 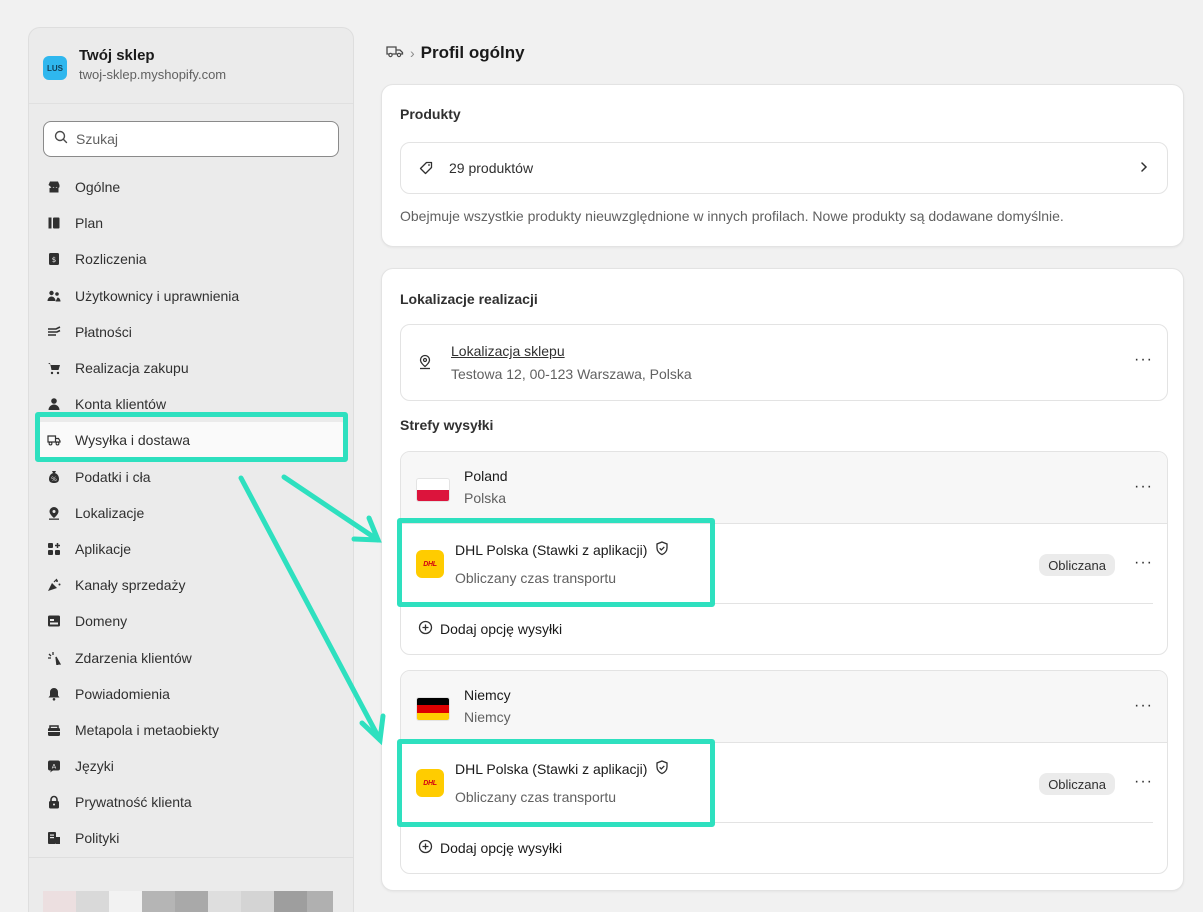 I want to click on sidebar-item-apps: Aplikacje, so click(x=191, y=549).